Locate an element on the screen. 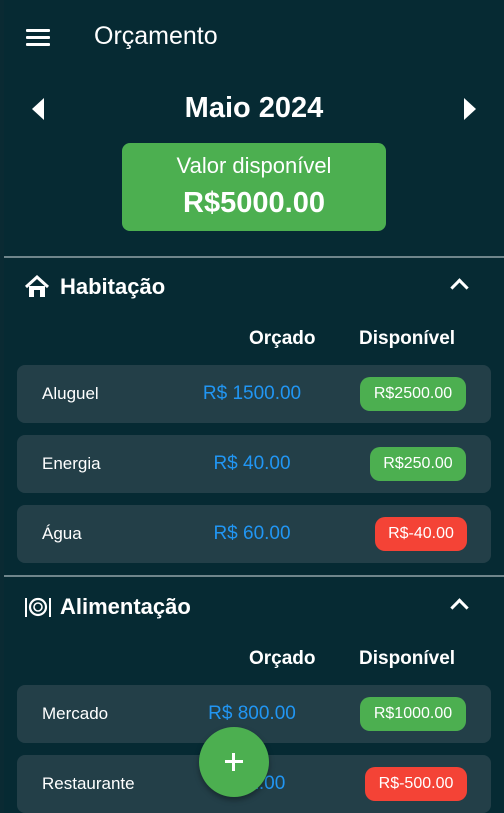 The height and width of the screenshot is (813, 504). row-budgeted: R$ 40.00 is located at coordinates (252, 464).